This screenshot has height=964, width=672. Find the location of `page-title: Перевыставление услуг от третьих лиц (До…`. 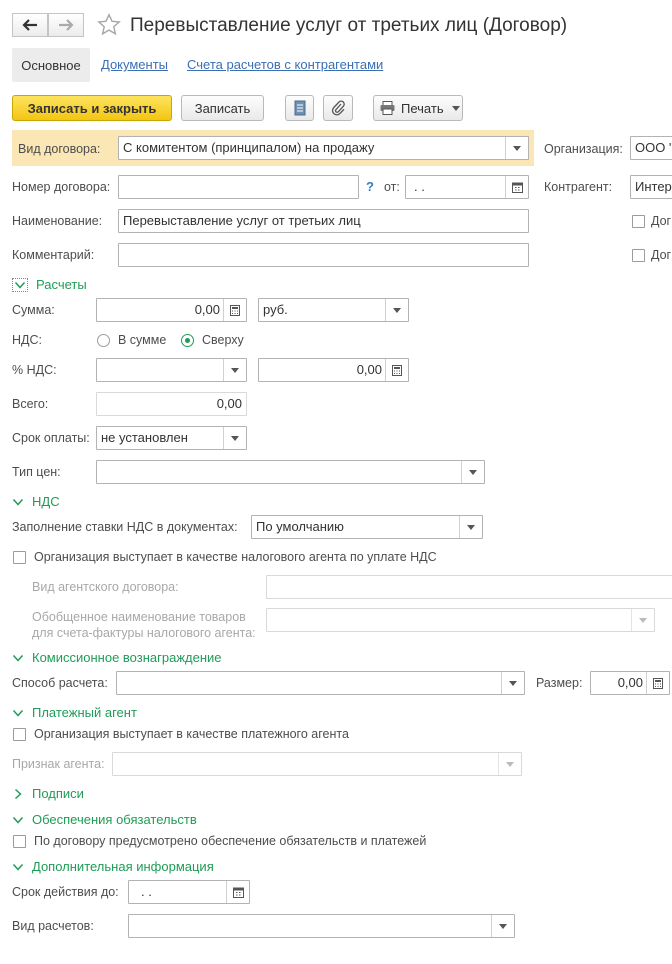

page-title: Перевыставление услуг от третьих лиц (До… is located at coordinates (349, 25).